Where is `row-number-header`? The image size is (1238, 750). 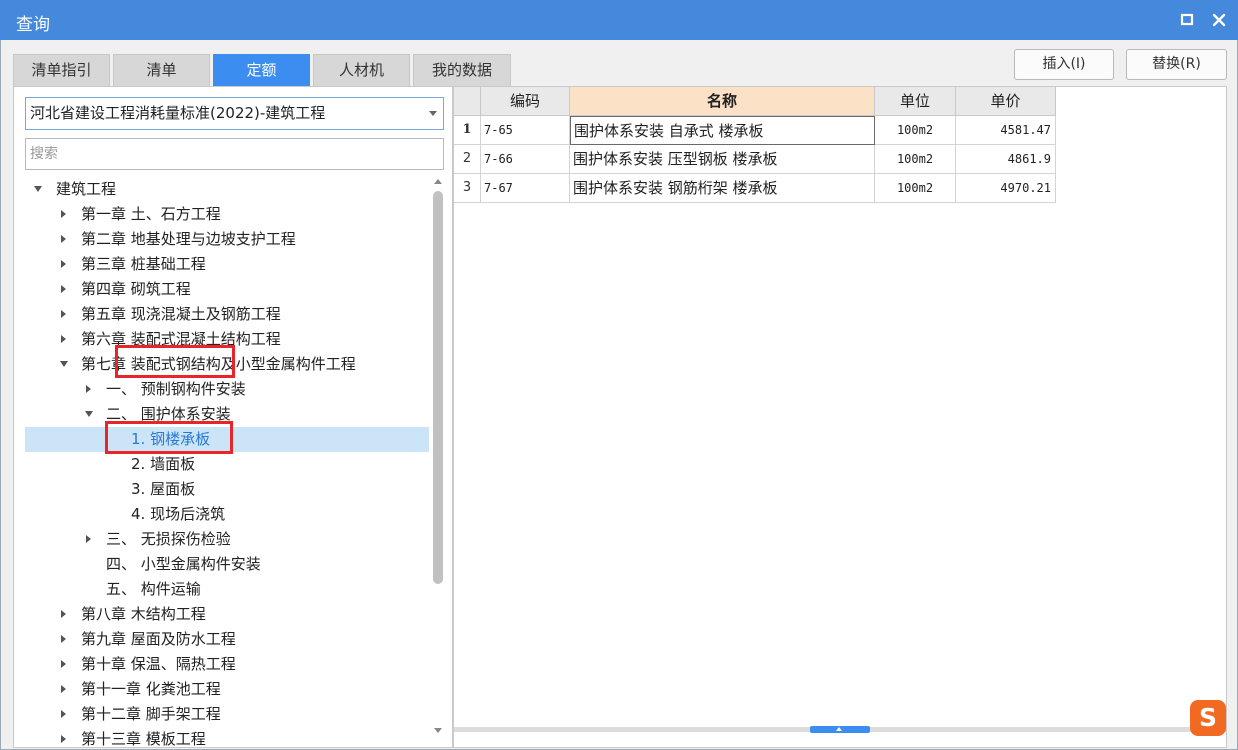 row-number-header is located at coordinates (467, 101).